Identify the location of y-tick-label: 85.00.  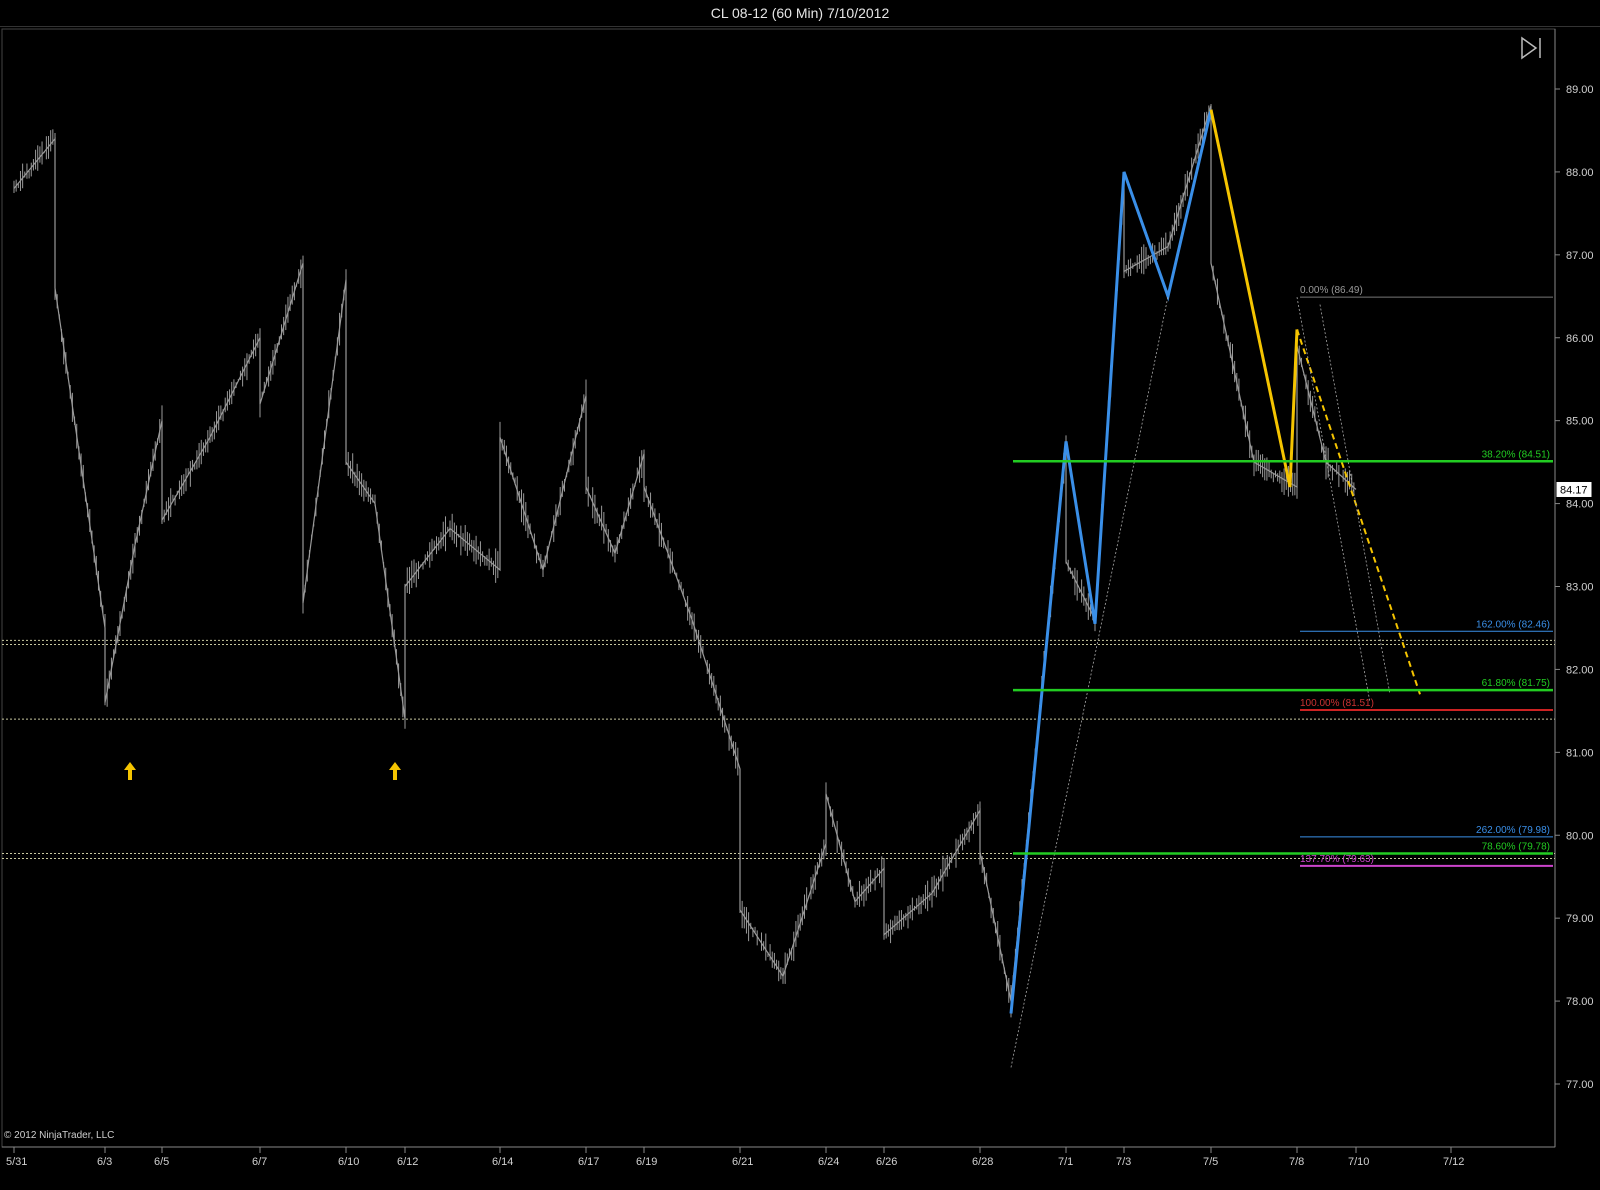
(1580, 422).